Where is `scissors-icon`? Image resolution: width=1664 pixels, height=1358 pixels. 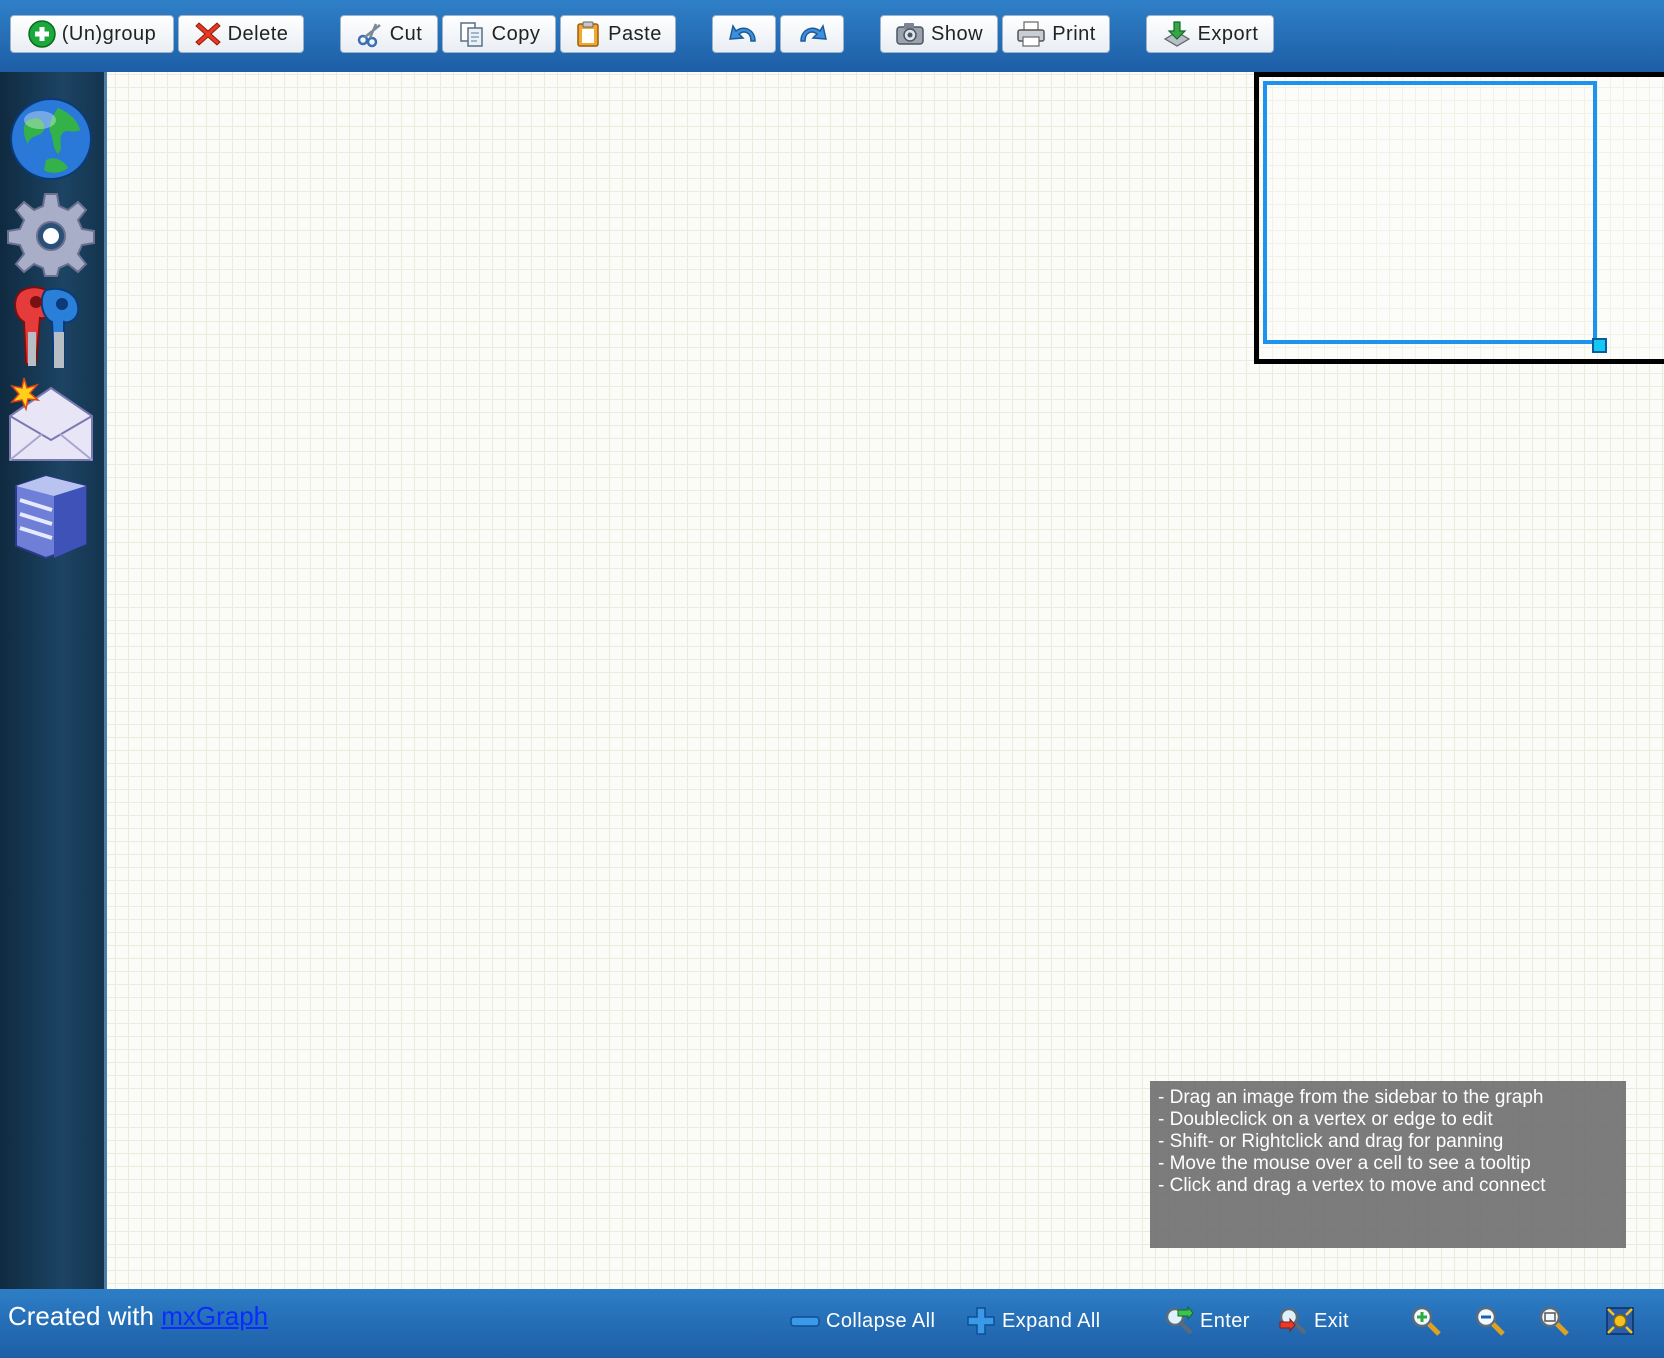
scissors-icon is located at coordinates (369, 35).